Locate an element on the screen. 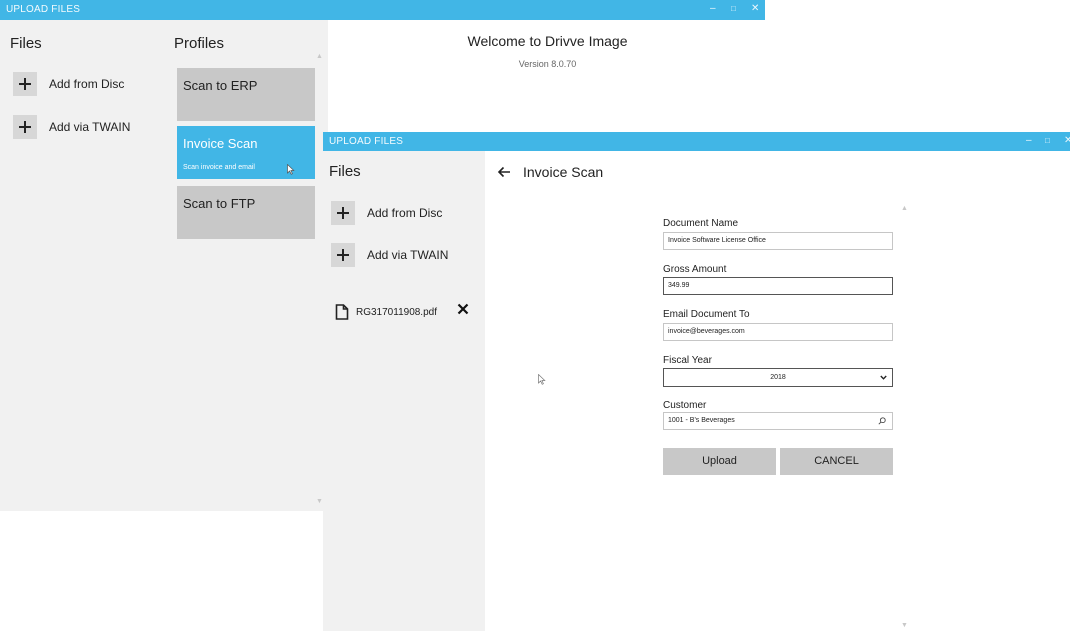 The image size is (1070, 631). customer-field: 1001 - B's Beverages is located at coordinates (778, 421).